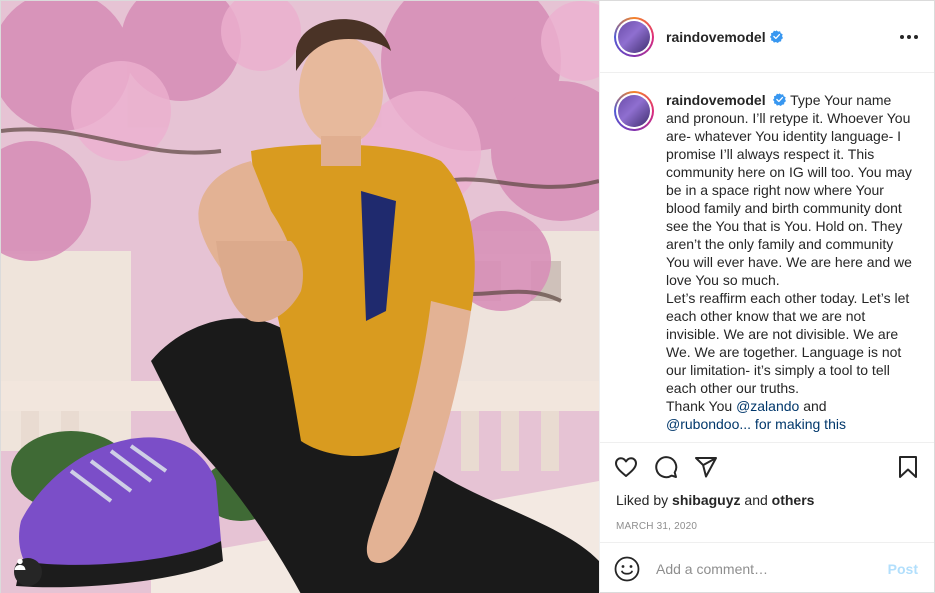 This screenshot has height=593, width=935. Describe the element at coordinates (767, 406) in the screenshot. I see `mention-link-zalando: @zalando` at that location.